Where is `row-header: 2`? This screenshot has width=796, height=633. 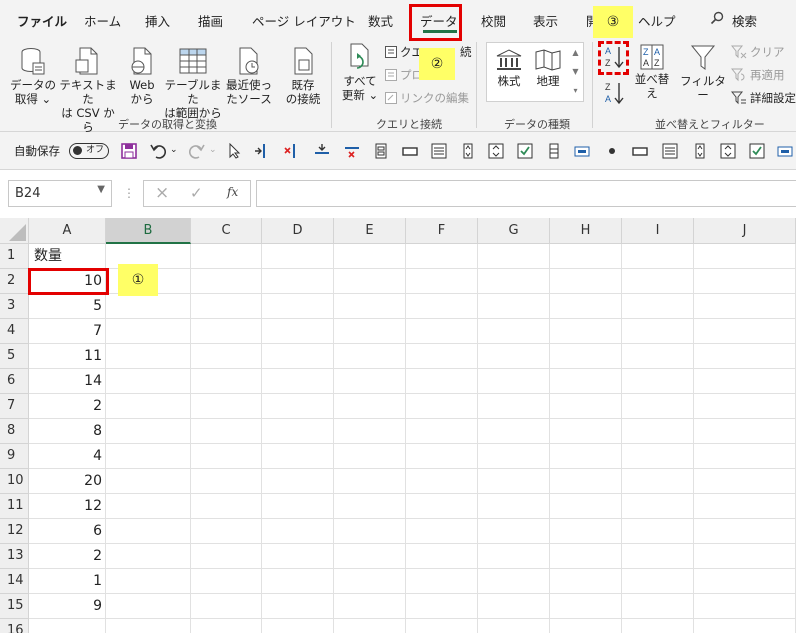
row-header: 2 is located at coordinates (14, 281).